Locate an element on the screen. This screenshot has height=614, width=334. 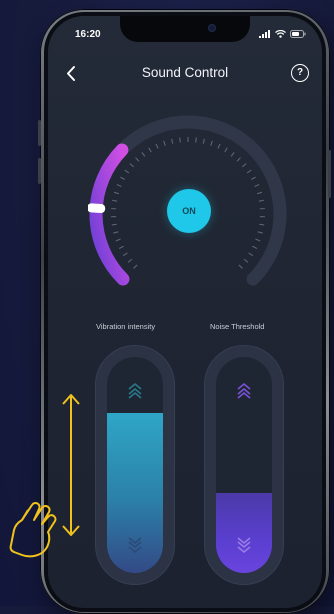
status-icons is located at coordinates (282, 34).